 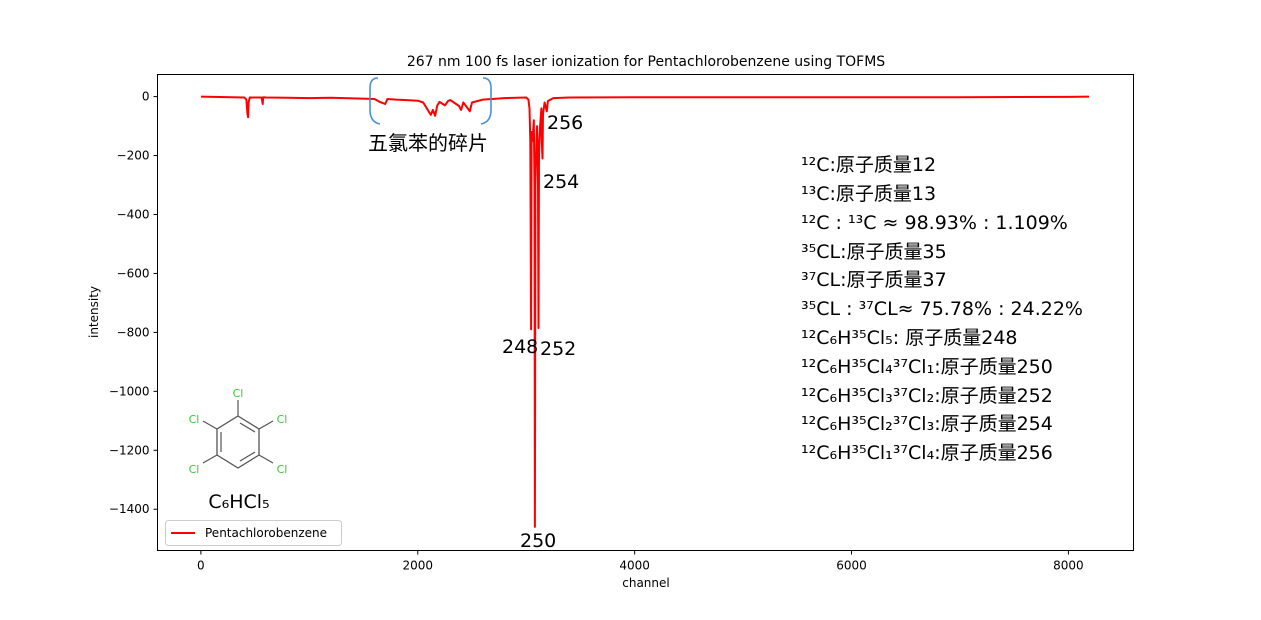 I want to click on molecule-formula: C₆HCl₅, so click(x=238, y=502).